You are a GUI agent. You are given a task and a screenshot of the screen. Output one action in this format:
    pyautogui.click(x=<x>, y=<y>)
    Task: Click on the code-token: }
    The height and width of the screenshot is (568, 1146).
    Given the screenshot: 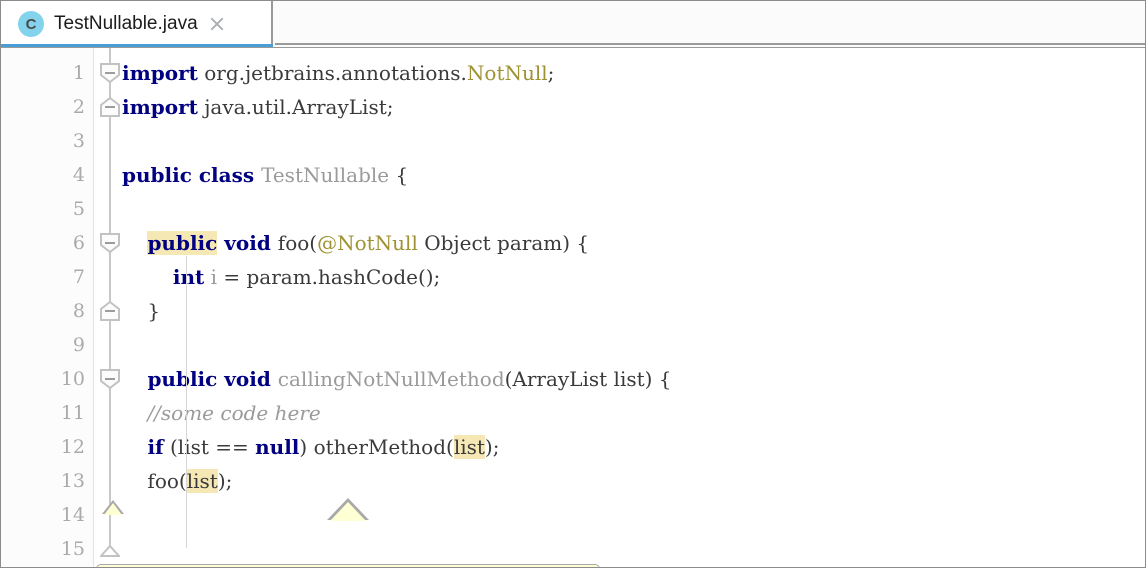 What is the action you would take?
    pyautogui.click(x=141, y=311)
    